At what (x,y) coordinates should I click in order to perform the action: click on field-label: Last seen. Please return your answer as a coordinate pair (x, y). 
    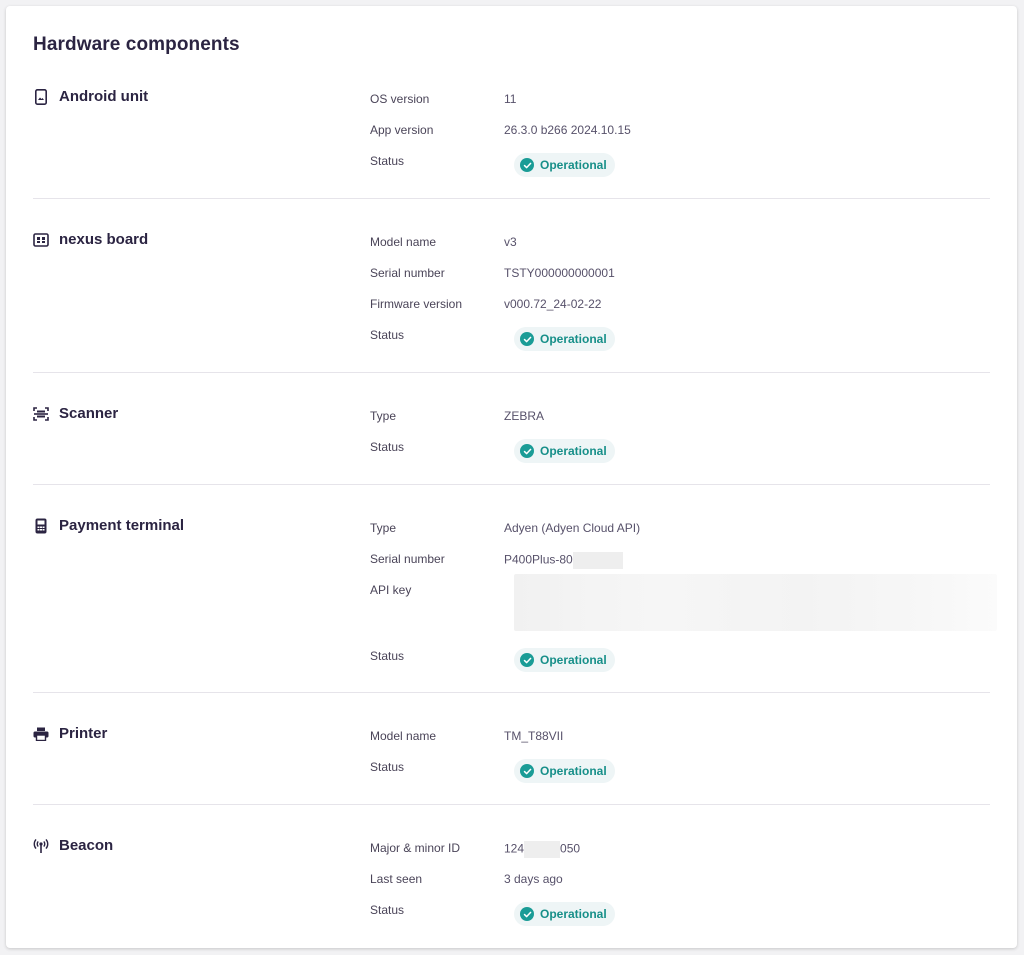
    Looking at the image, I should click on (396, 879).